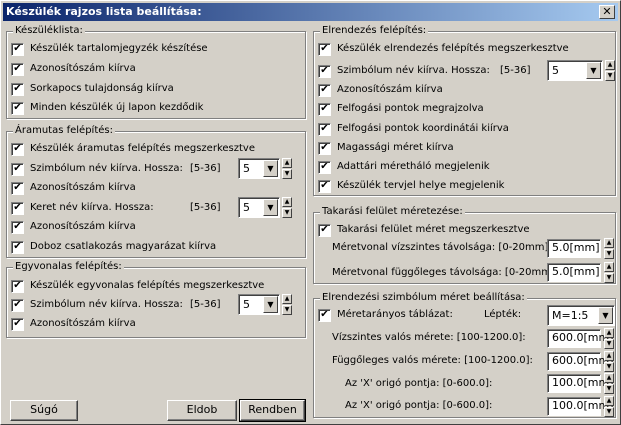 The width and height of the screenshot is (621, 425). I want to click on ok-button: Rendben, so click(272, 410).